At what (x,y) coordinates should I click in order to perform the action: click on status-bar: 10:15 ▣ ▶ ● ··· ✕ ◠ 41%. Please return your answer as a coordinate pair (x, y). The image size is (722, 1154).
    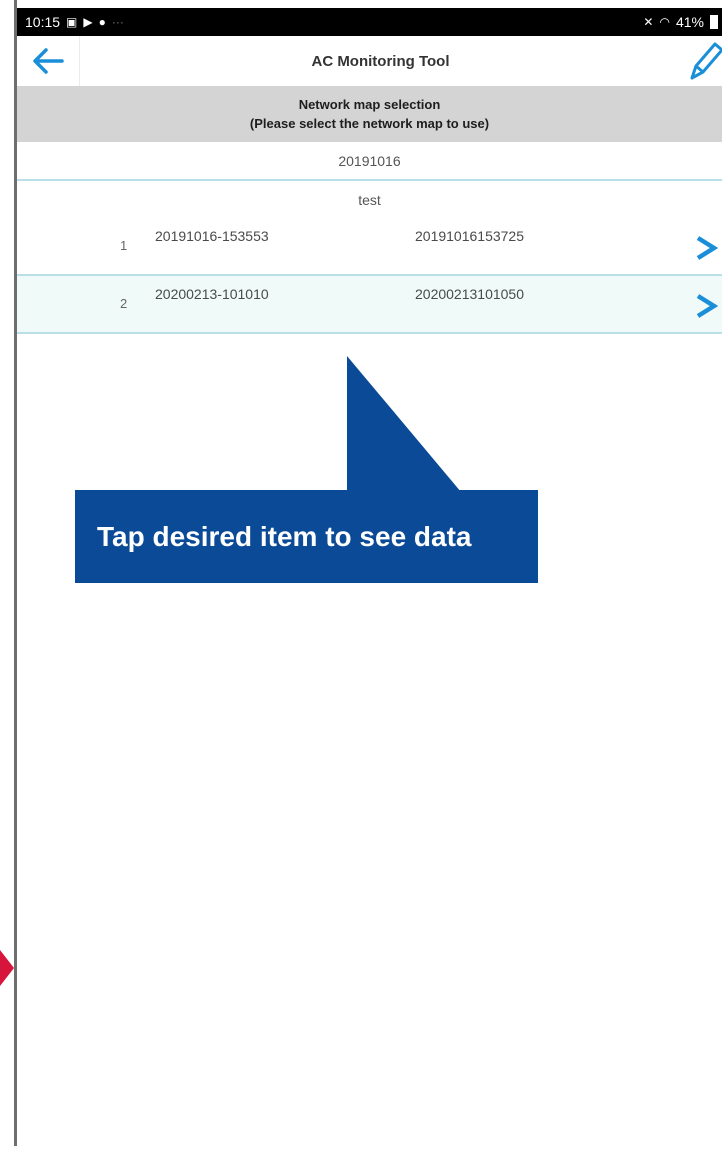
    Looking at the image, I should click on (369, 22).